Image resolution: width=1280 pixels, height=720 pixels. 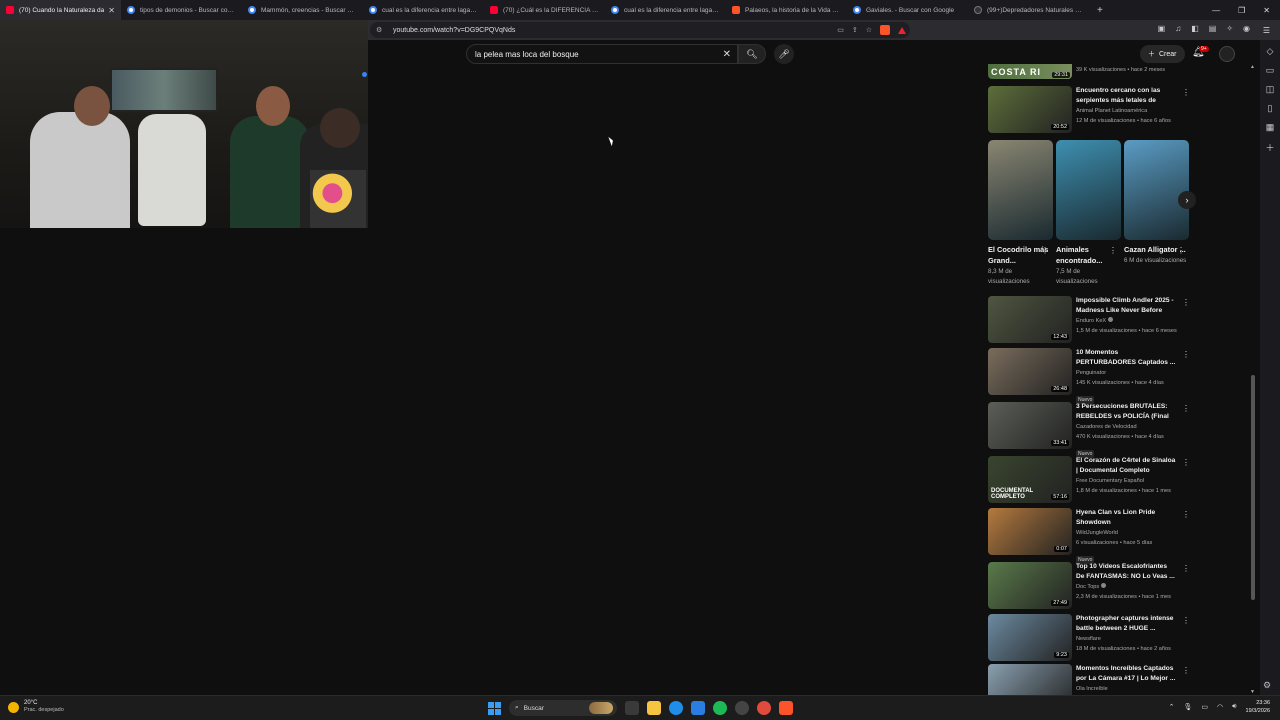 I want to click on playlist-panel-icon: ▦, so click(x=1270, y=127).